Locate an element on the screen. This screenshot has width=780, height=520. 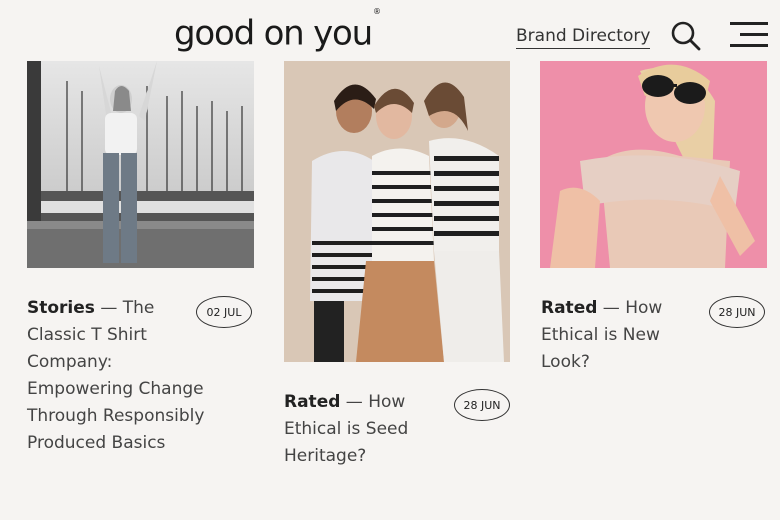
site-header: good on you® Brand Directory is located at coordinates (390, 31).